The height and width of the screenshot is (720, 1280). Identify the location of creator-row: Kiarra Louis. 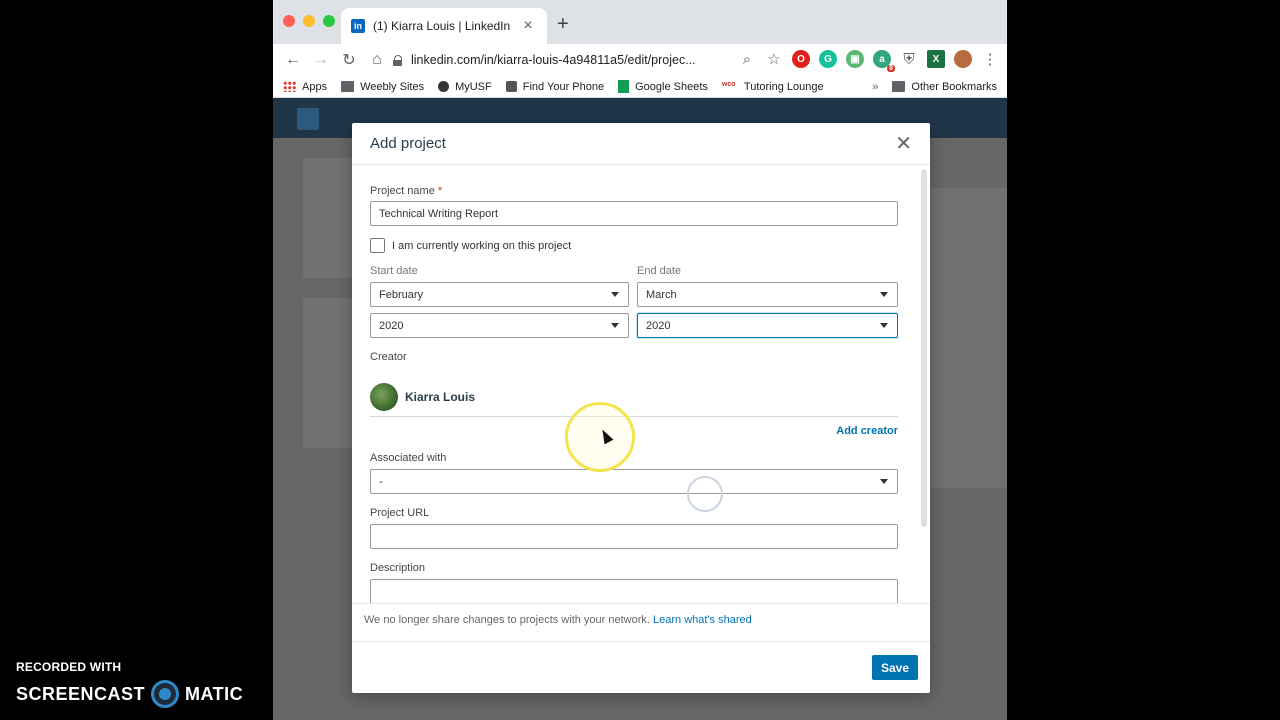
(634, 397).